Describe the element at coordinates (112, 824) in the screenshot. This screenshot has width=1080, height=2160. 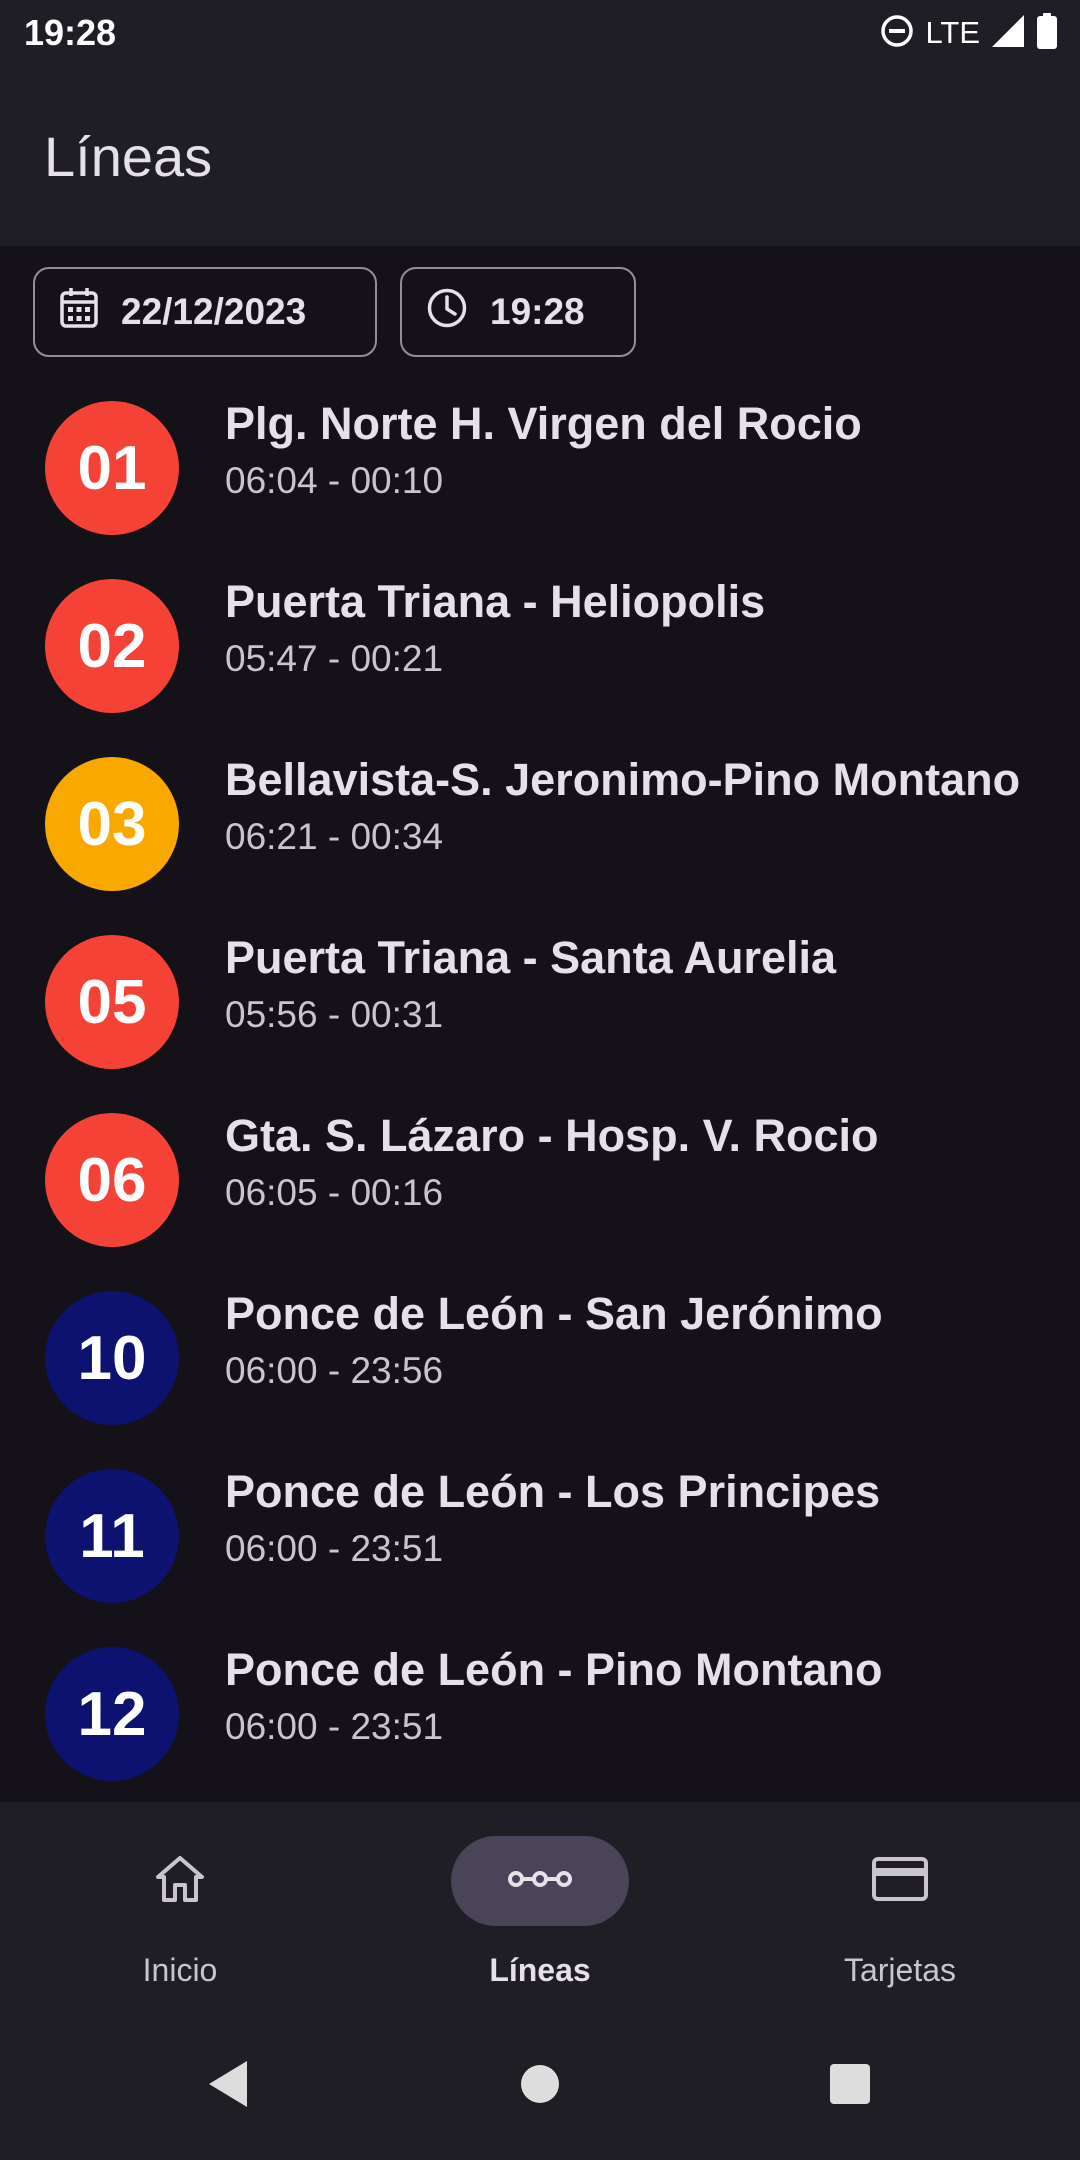
I see `line-badge: 03` at that location.